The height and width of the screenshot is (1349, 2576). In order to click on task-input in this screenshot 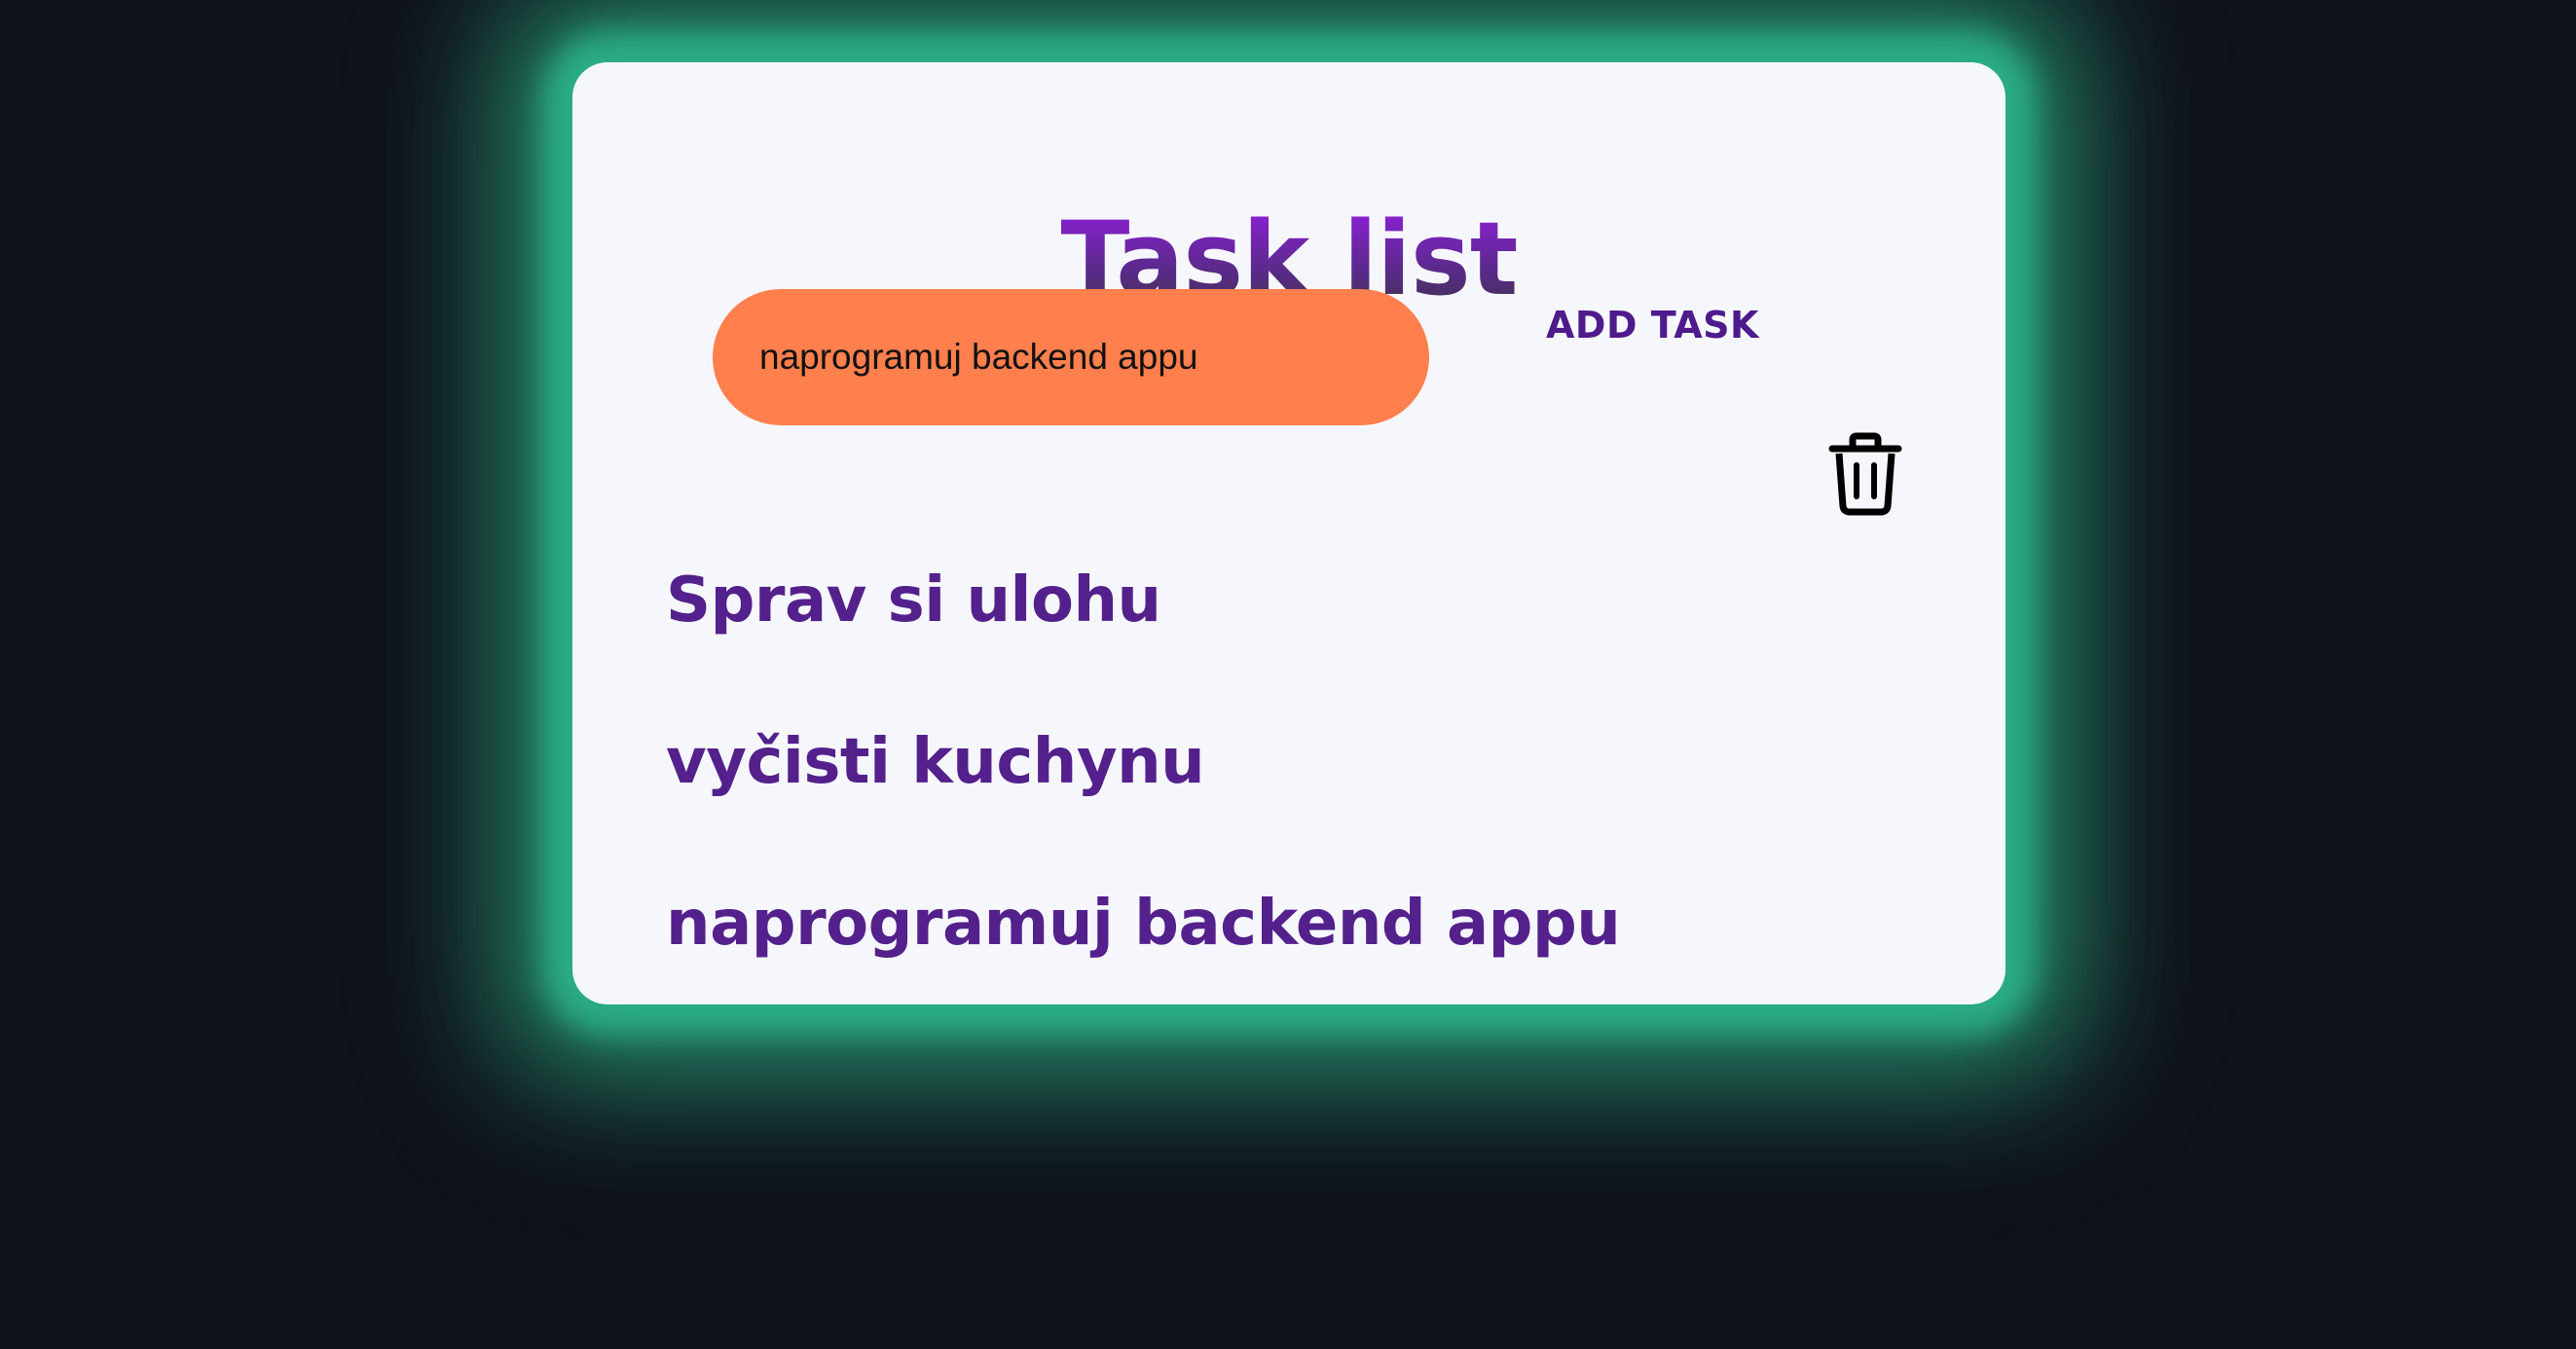, I will do `click(1071, 357)`.